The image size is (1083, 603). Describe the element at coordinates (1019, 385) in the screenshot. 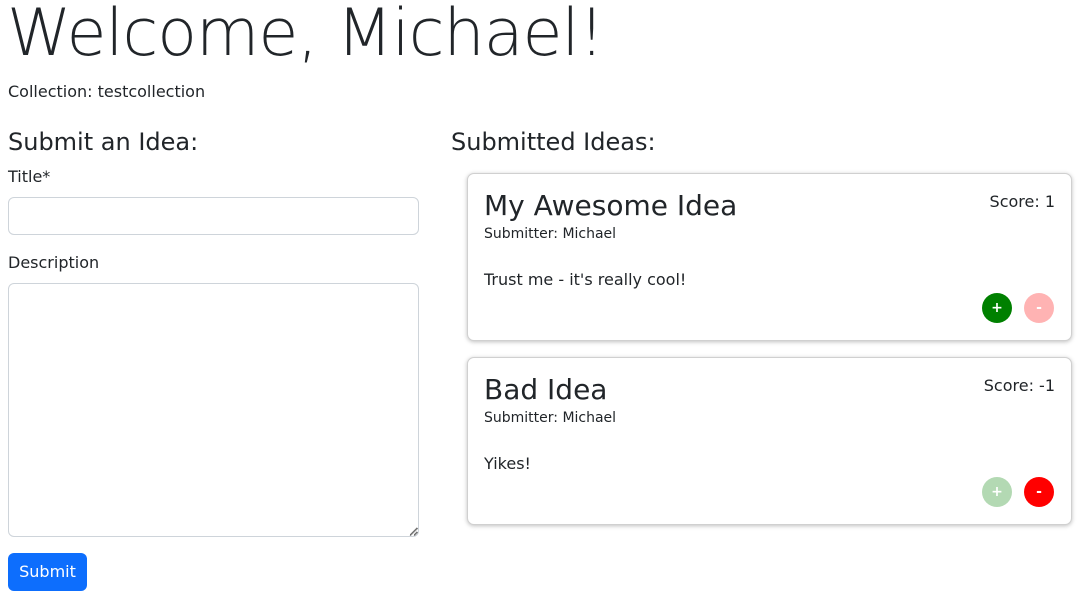

I see `idea-score: Score: -1` at that location.